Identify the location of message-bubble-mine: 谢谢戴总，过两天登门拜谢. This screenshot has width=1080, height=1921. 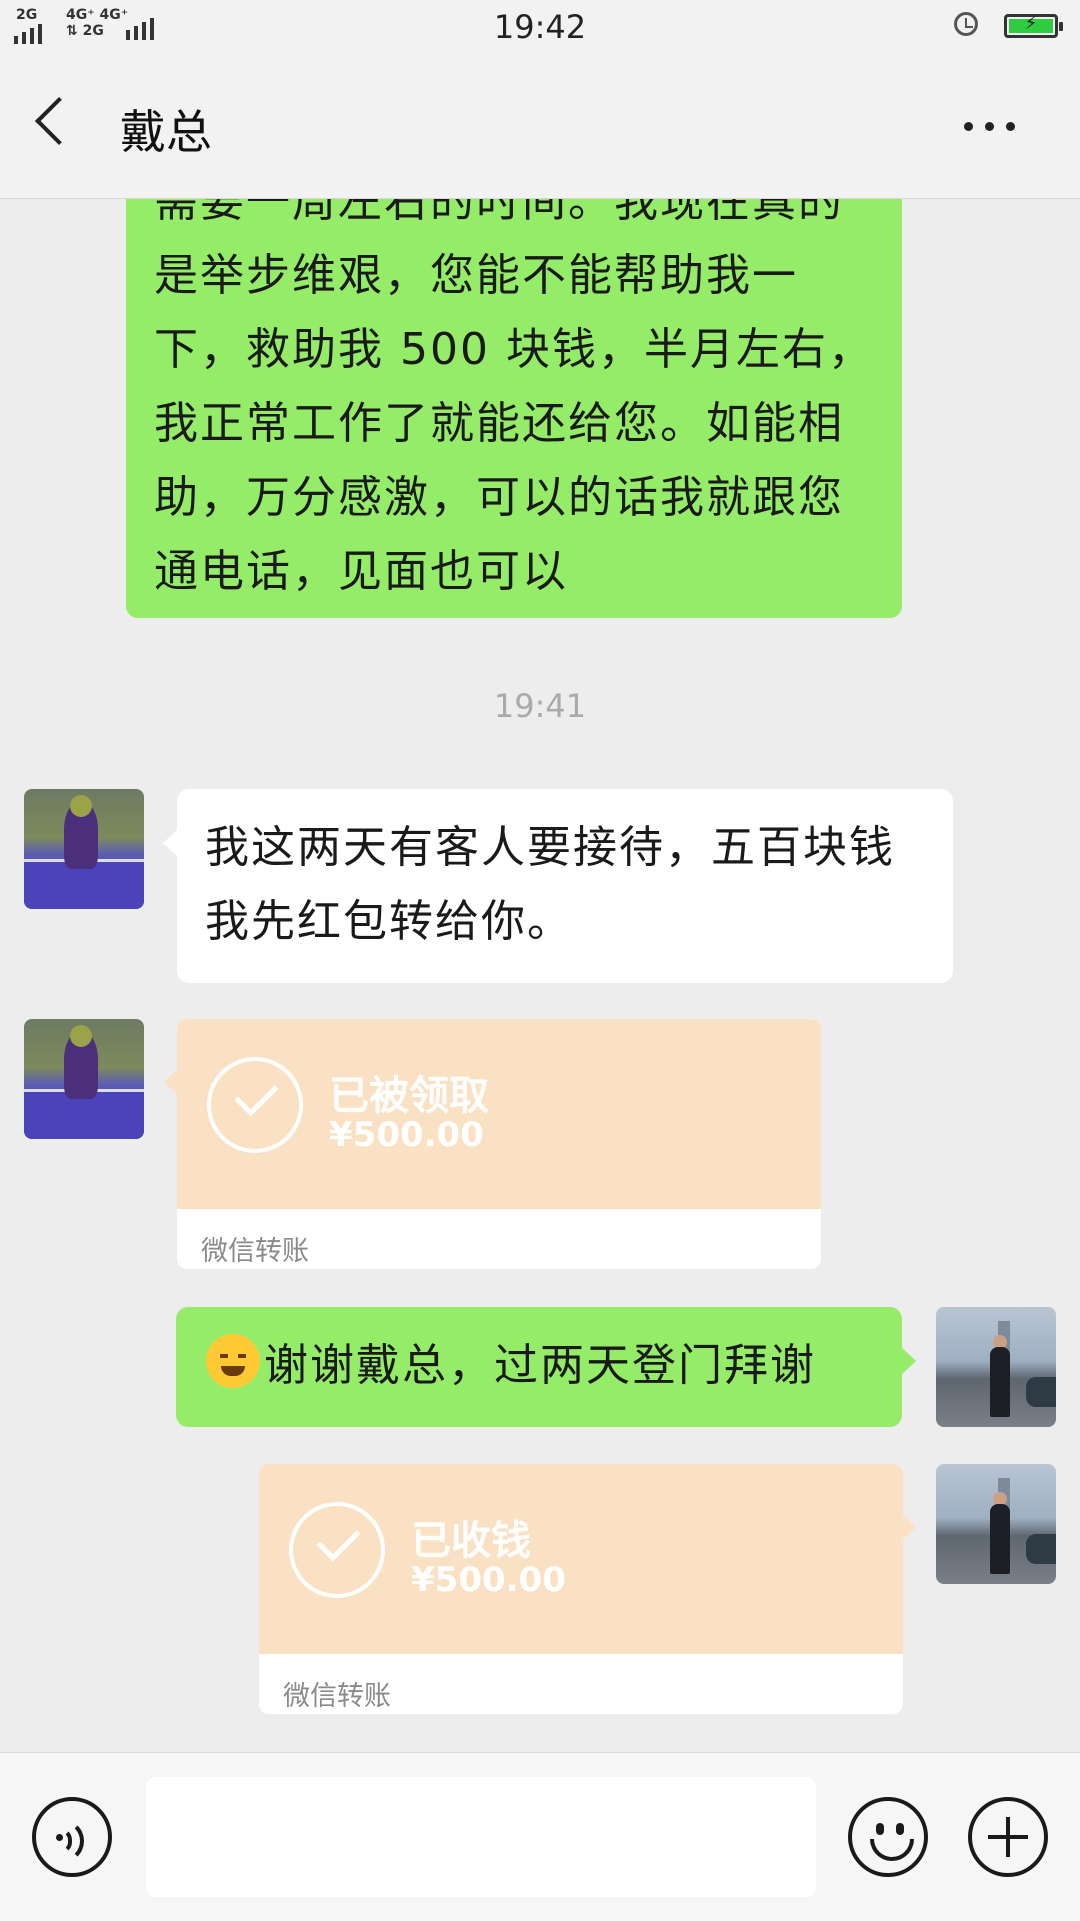
(546, 1367).